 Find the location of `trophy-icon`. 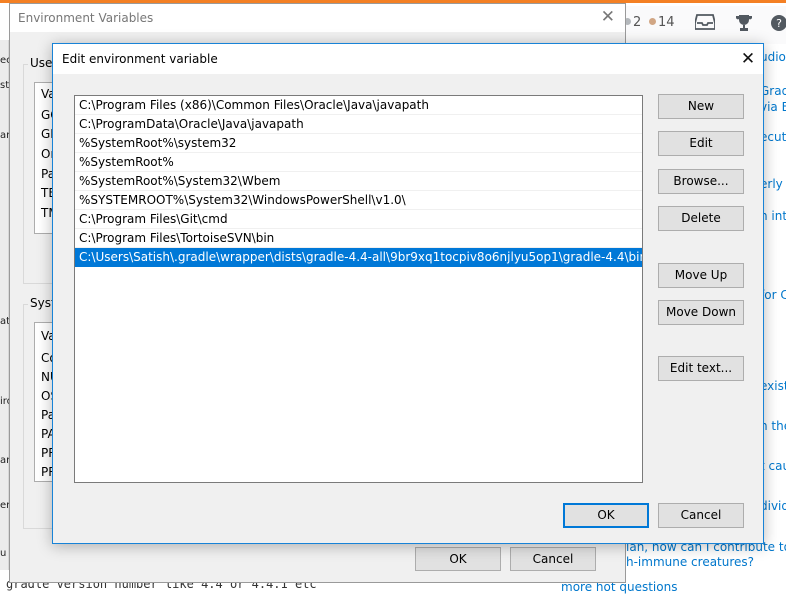

trophy-icon is located at coordinates (744, 24).